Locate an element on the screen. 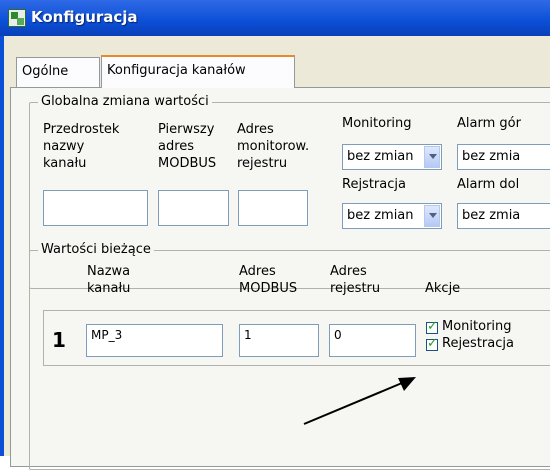 Image resolution: width=550 pixels, height=470 pixels. tab-channel-config: Konfiguracja kanałów is located at coordinates (198, 71).